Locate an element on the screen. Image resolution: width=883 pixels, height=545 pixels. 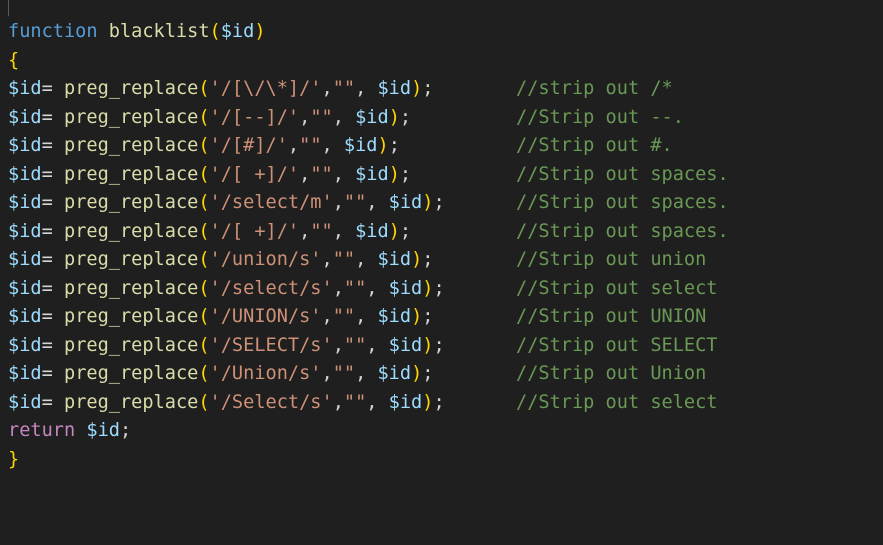
code-segment: $id= preg_replace('/Select/s',"", $id); is located at coordinates (262, 403).